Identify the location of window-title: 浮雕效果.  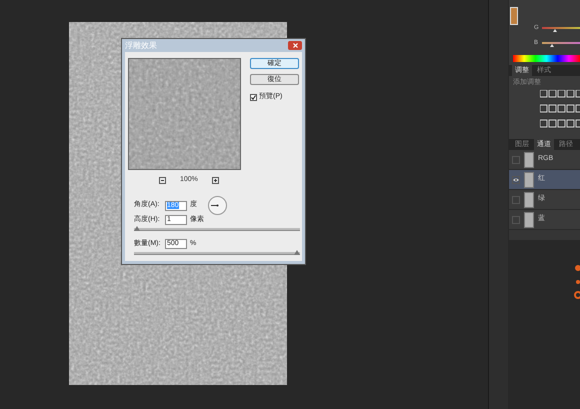
(141, 46).